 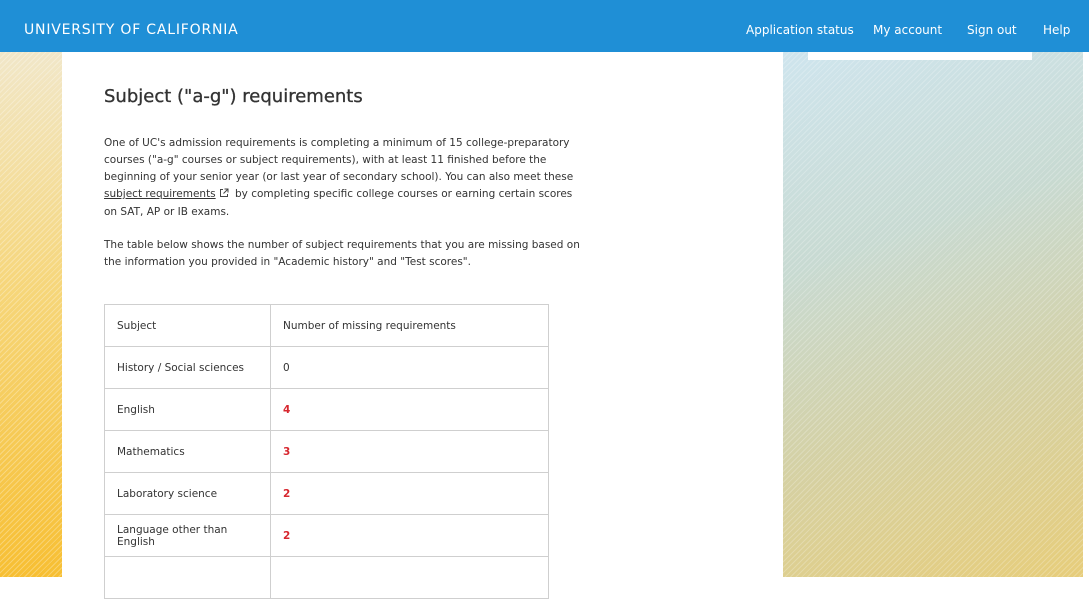 I want to click on subject-cell: English, so click(x=187, y=409).